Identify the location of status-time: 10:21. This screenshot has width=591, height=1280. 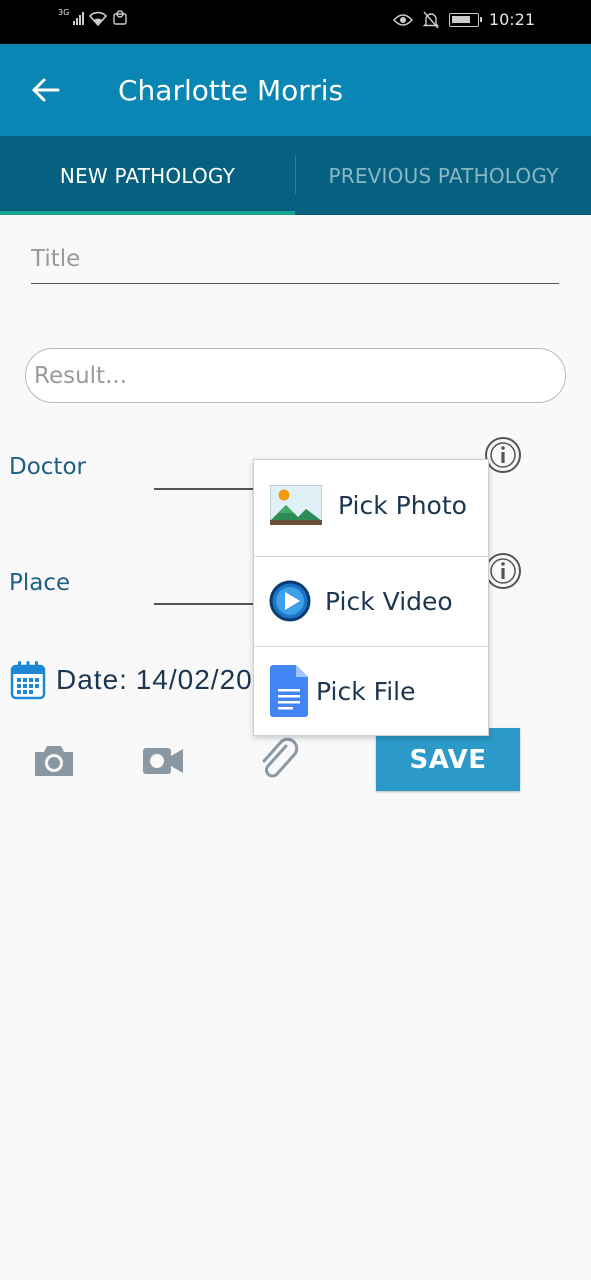
(511, 19).